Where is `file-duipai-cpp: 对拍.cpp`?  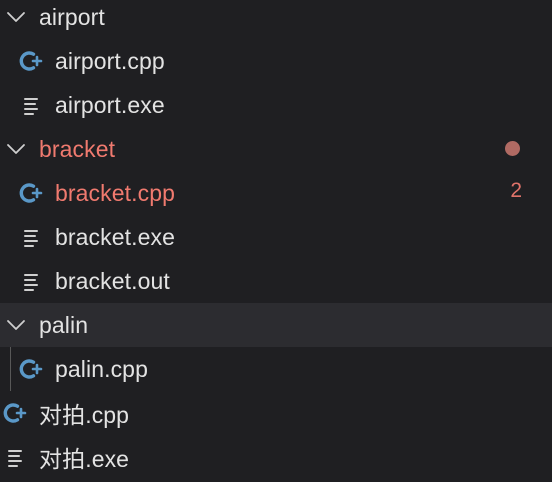 file-duipai-cpp: 对拍.cpp is located at coordinates (276, 413).